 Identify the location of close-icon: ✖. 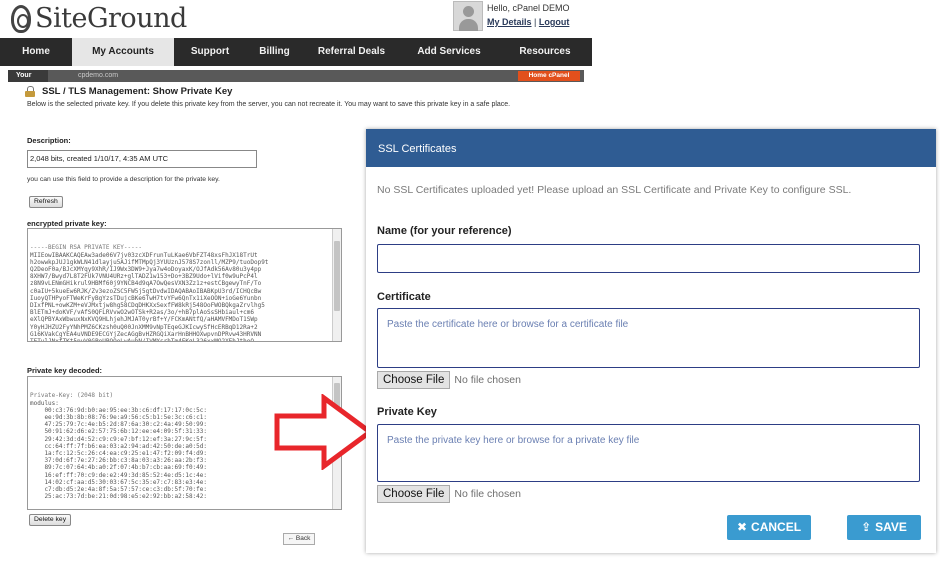
(742, 527).